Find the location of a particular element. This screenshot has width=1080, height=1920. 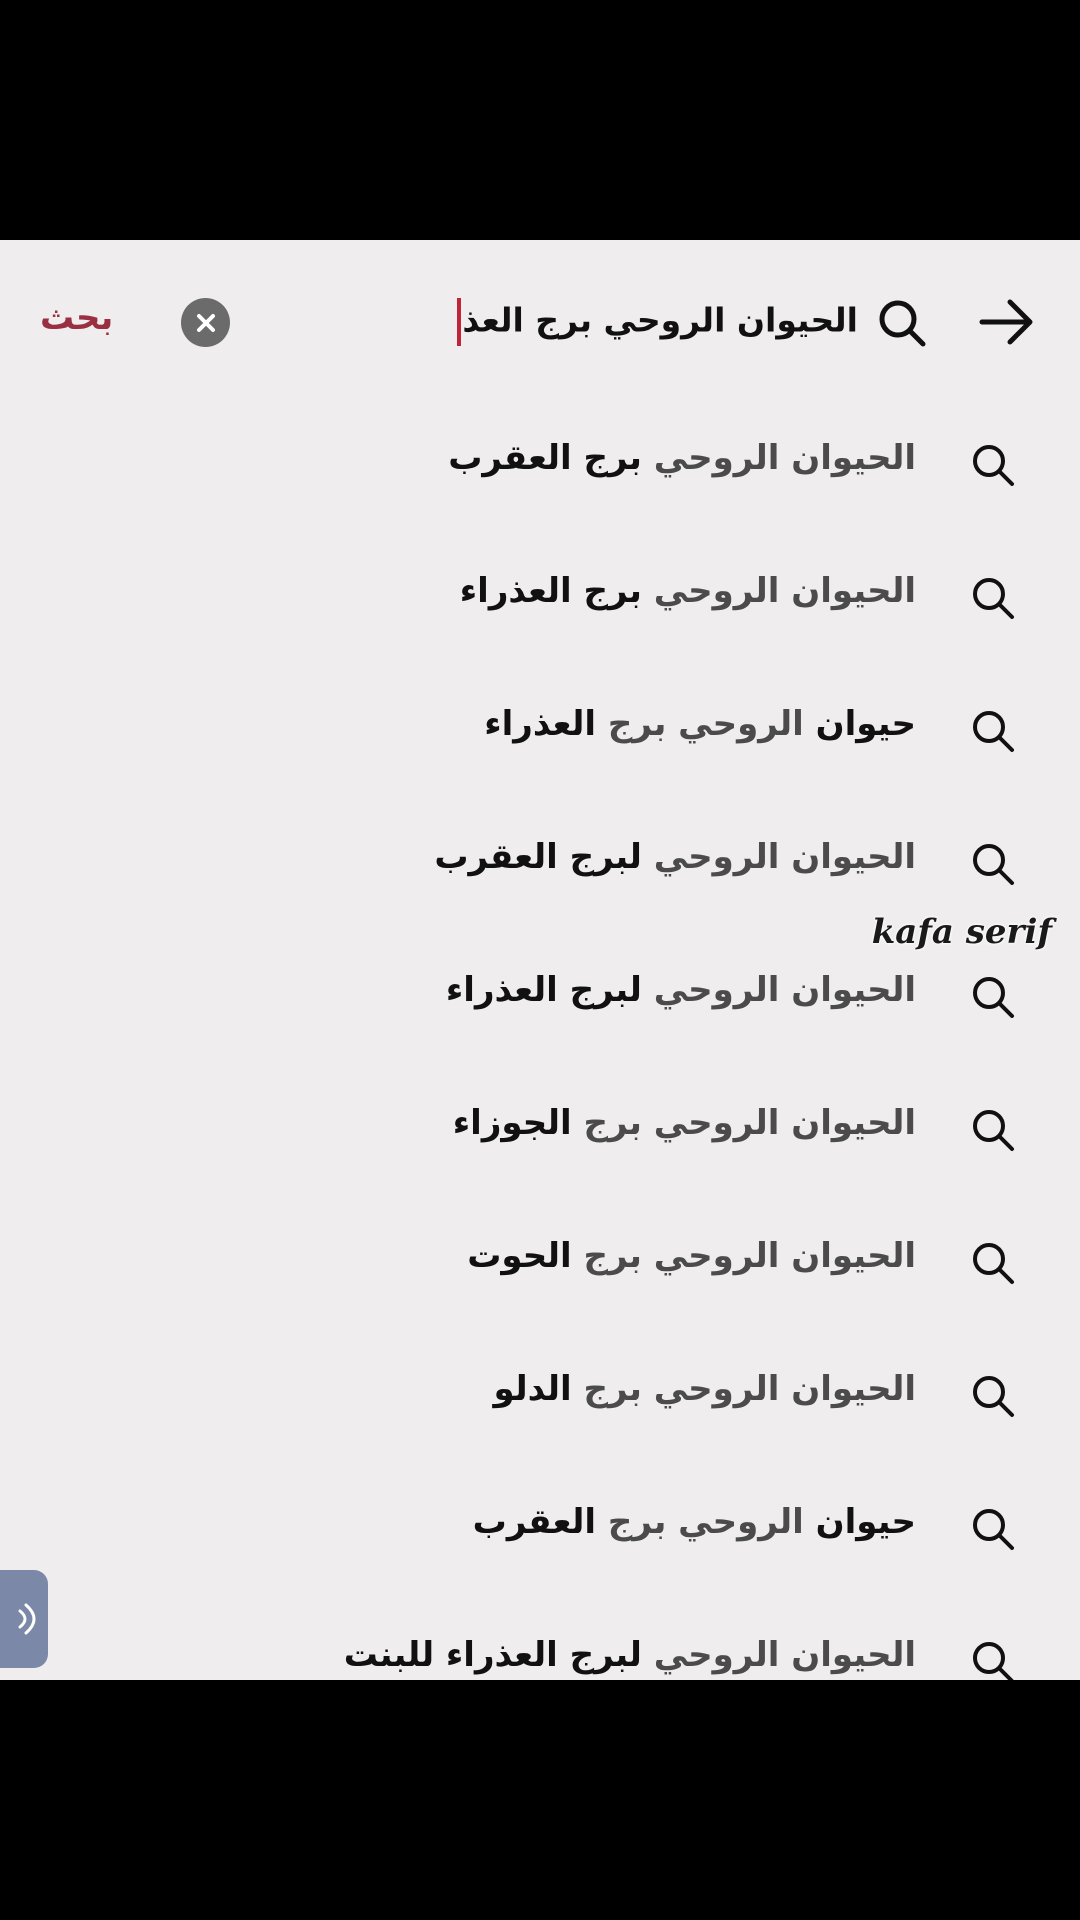

clear-search-button is located at coordinates (205, 322).